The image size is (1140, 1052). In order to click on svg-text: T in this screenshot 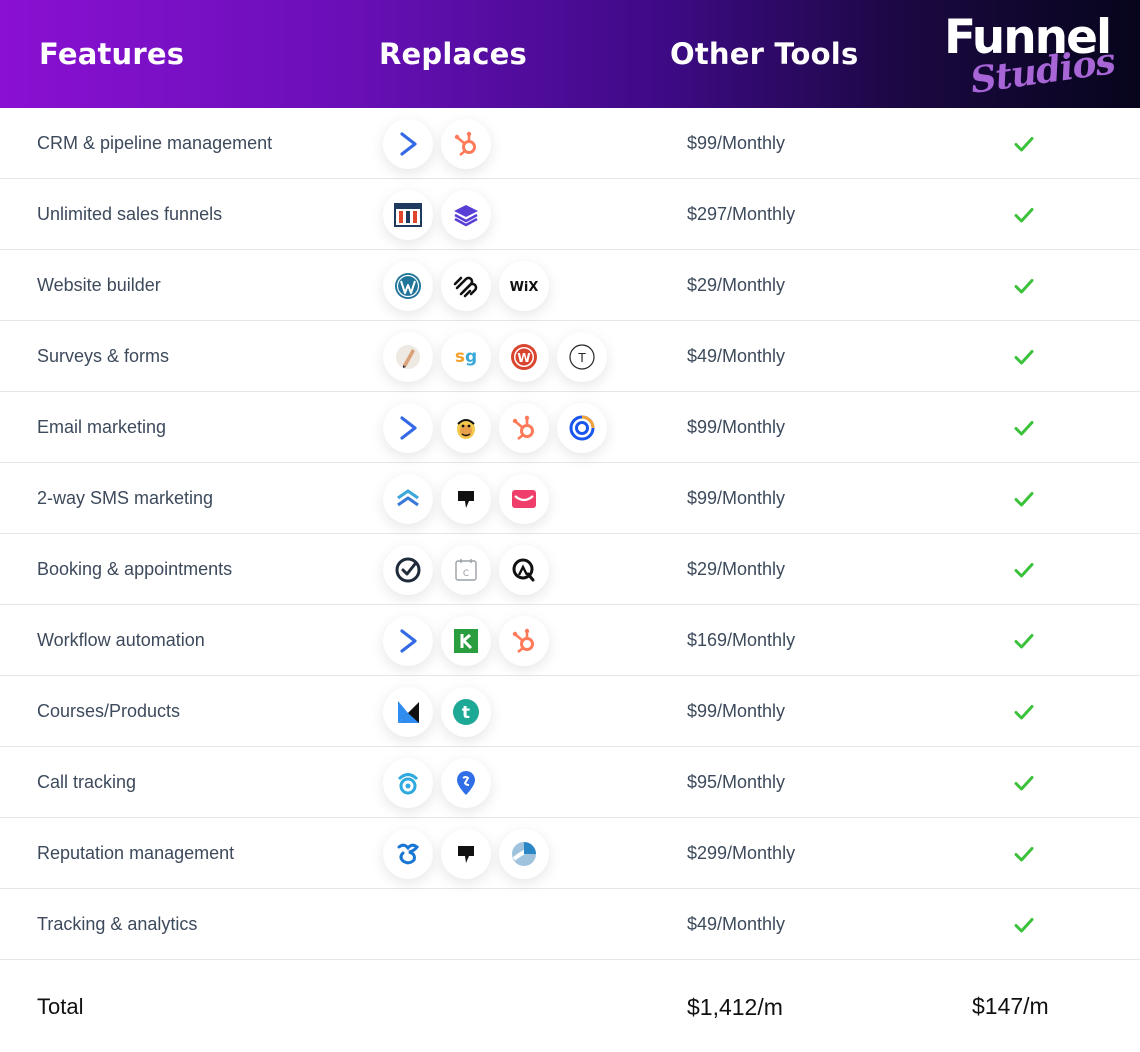, I will do `click(581, 358)`.